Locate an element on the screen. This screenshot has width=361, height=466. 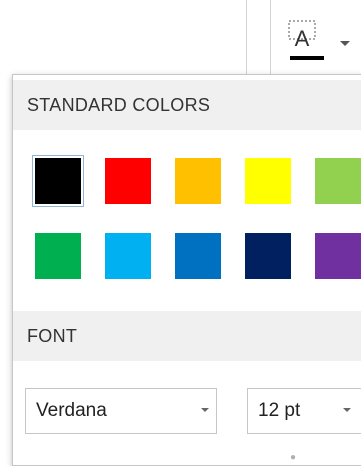
color-swatch-purple is located at coordinates (338, 256).